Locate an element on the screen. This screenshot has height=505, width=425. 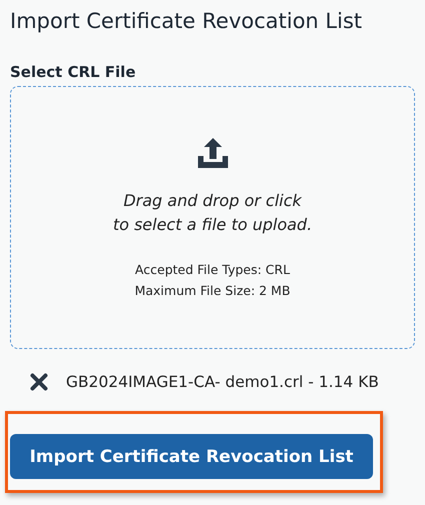
file-name: GB2024IMAGE1-CA- demo1.crl - 1.14 KB is located at coordinates (222, 382).